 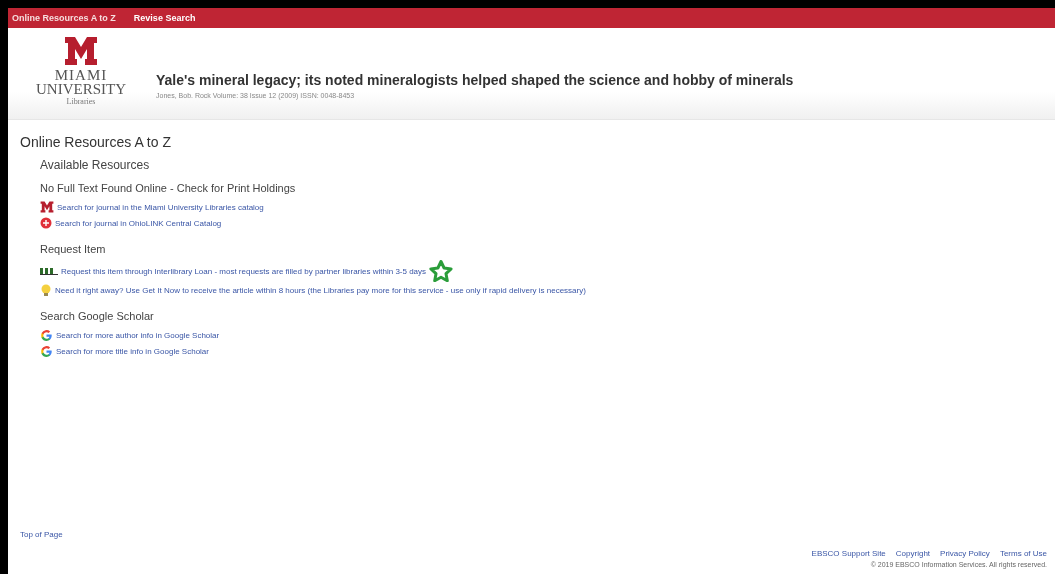 What do you see at coordinates (913, 553) in the screenshot?
I see `footer-link: Copyright` at bounding box center [913, 553].